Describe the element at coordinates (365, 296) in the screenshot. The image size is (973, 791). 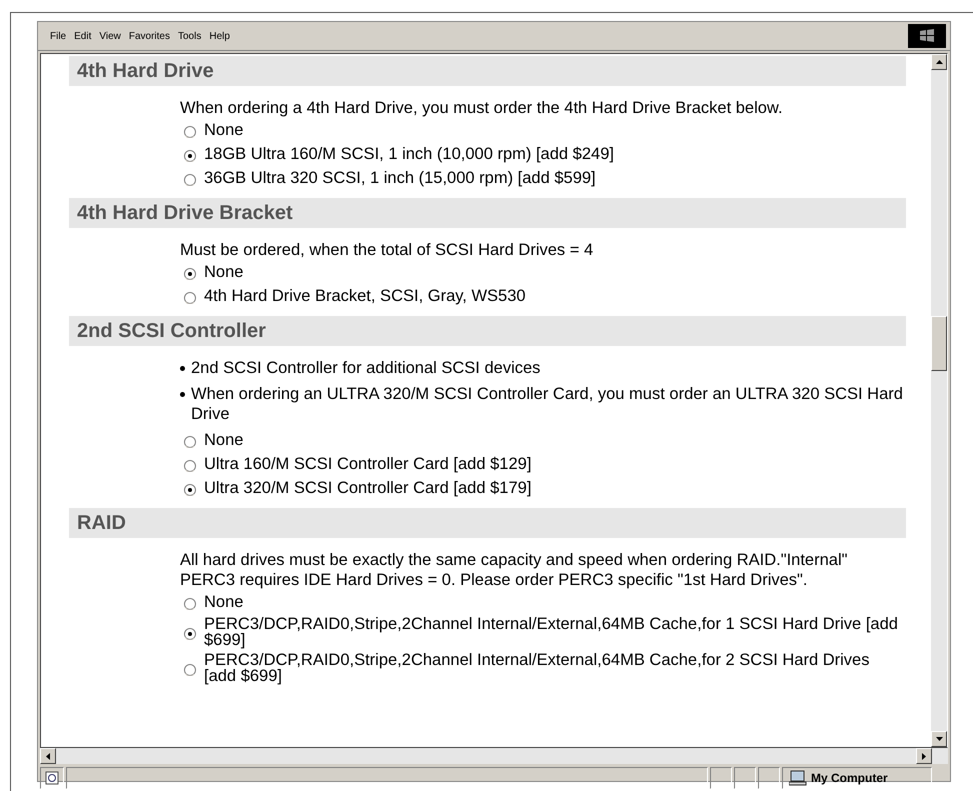
I see `option-label: 4th Hard Drive Bracket, SCSI, Gray, WS530` at that location.